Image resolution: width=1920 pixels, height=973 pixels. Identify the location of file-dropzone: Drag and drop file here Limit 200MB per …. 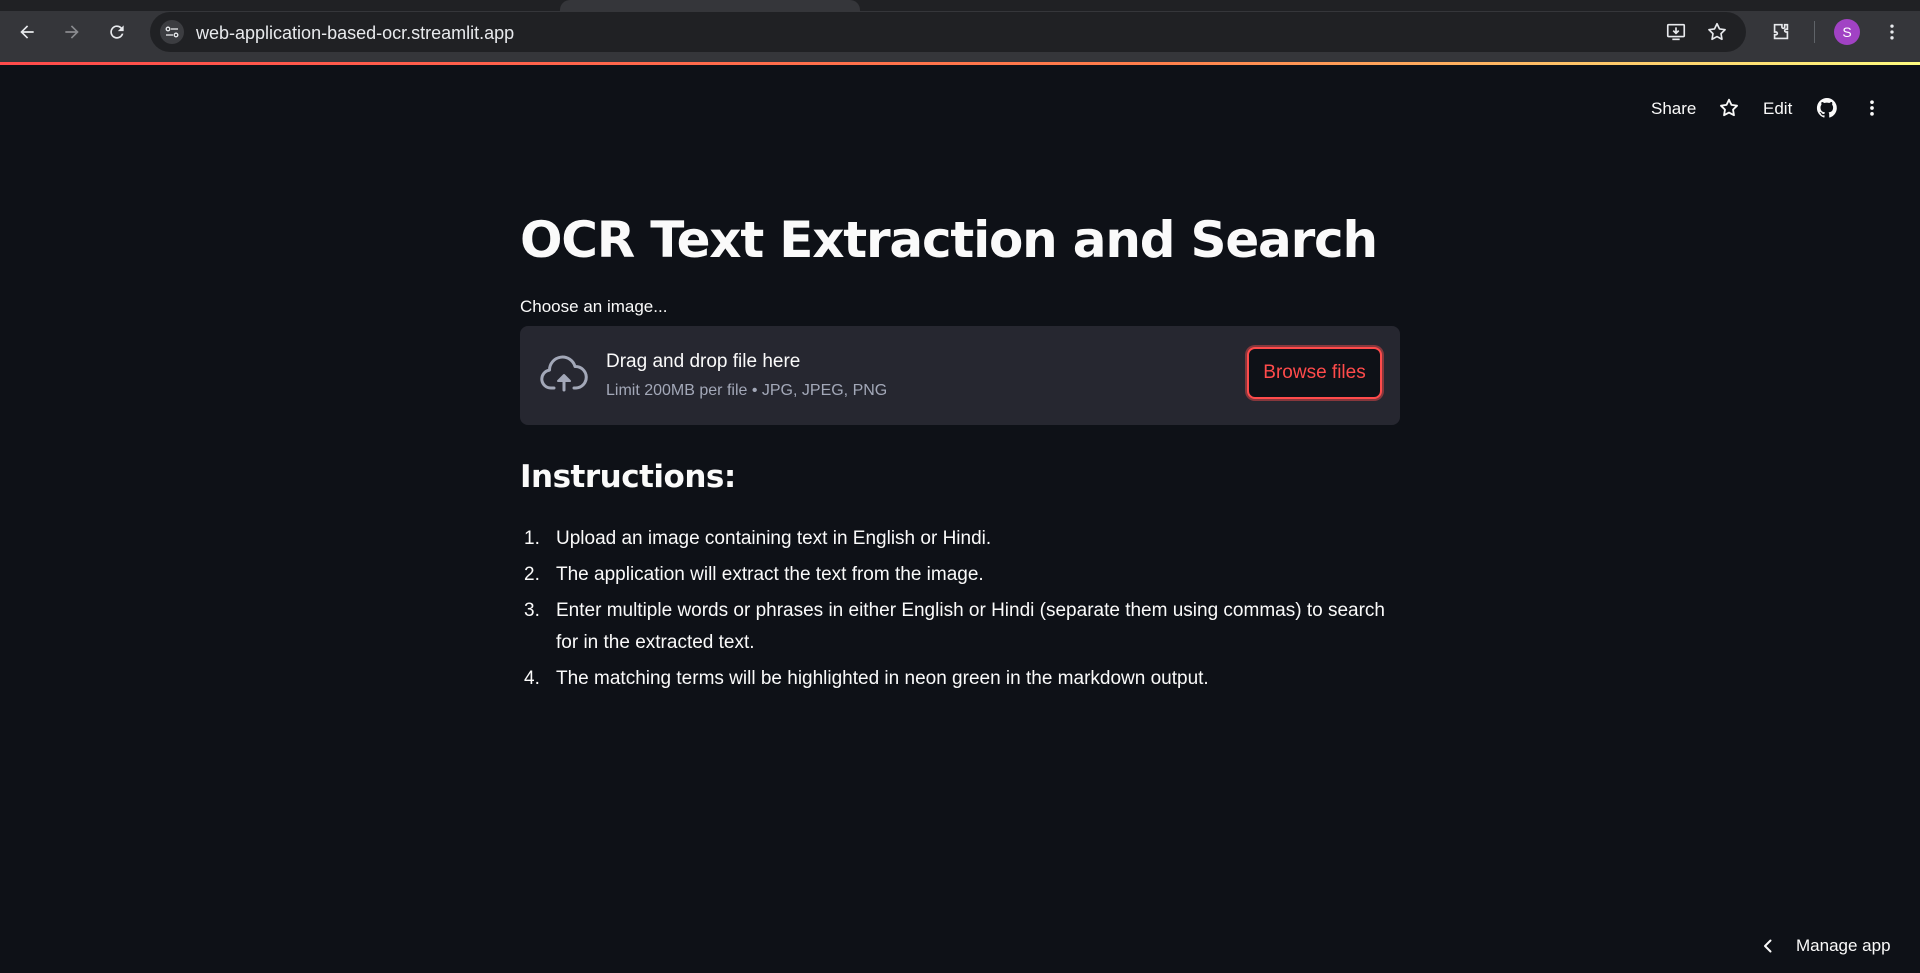
(960, 375).